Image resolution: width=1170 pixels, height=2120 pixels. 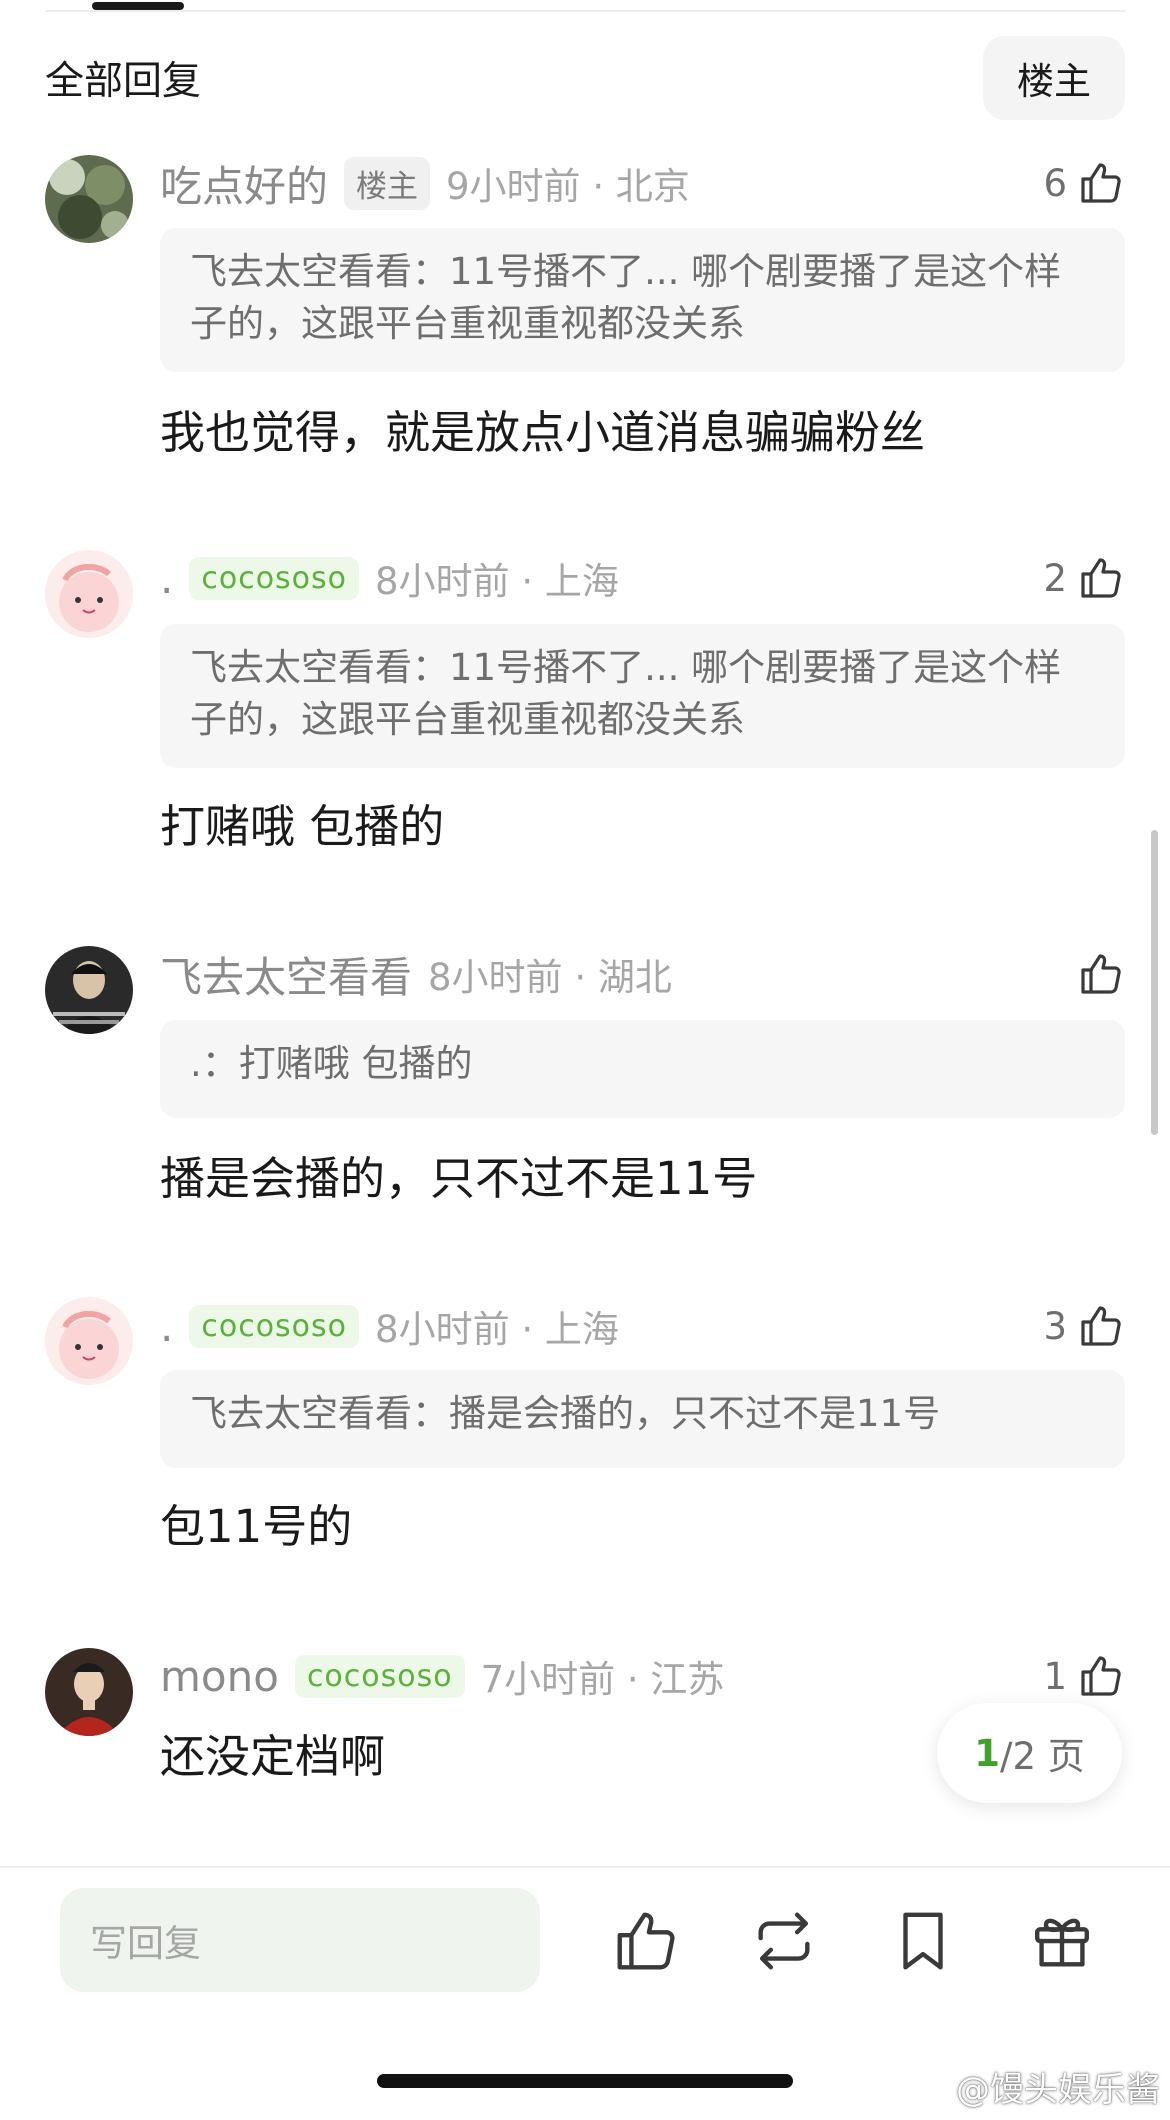 What do you see at coordinates (219, 1676) in the screenshot?
I see `username: mono` at bounding box center [219, 1676].